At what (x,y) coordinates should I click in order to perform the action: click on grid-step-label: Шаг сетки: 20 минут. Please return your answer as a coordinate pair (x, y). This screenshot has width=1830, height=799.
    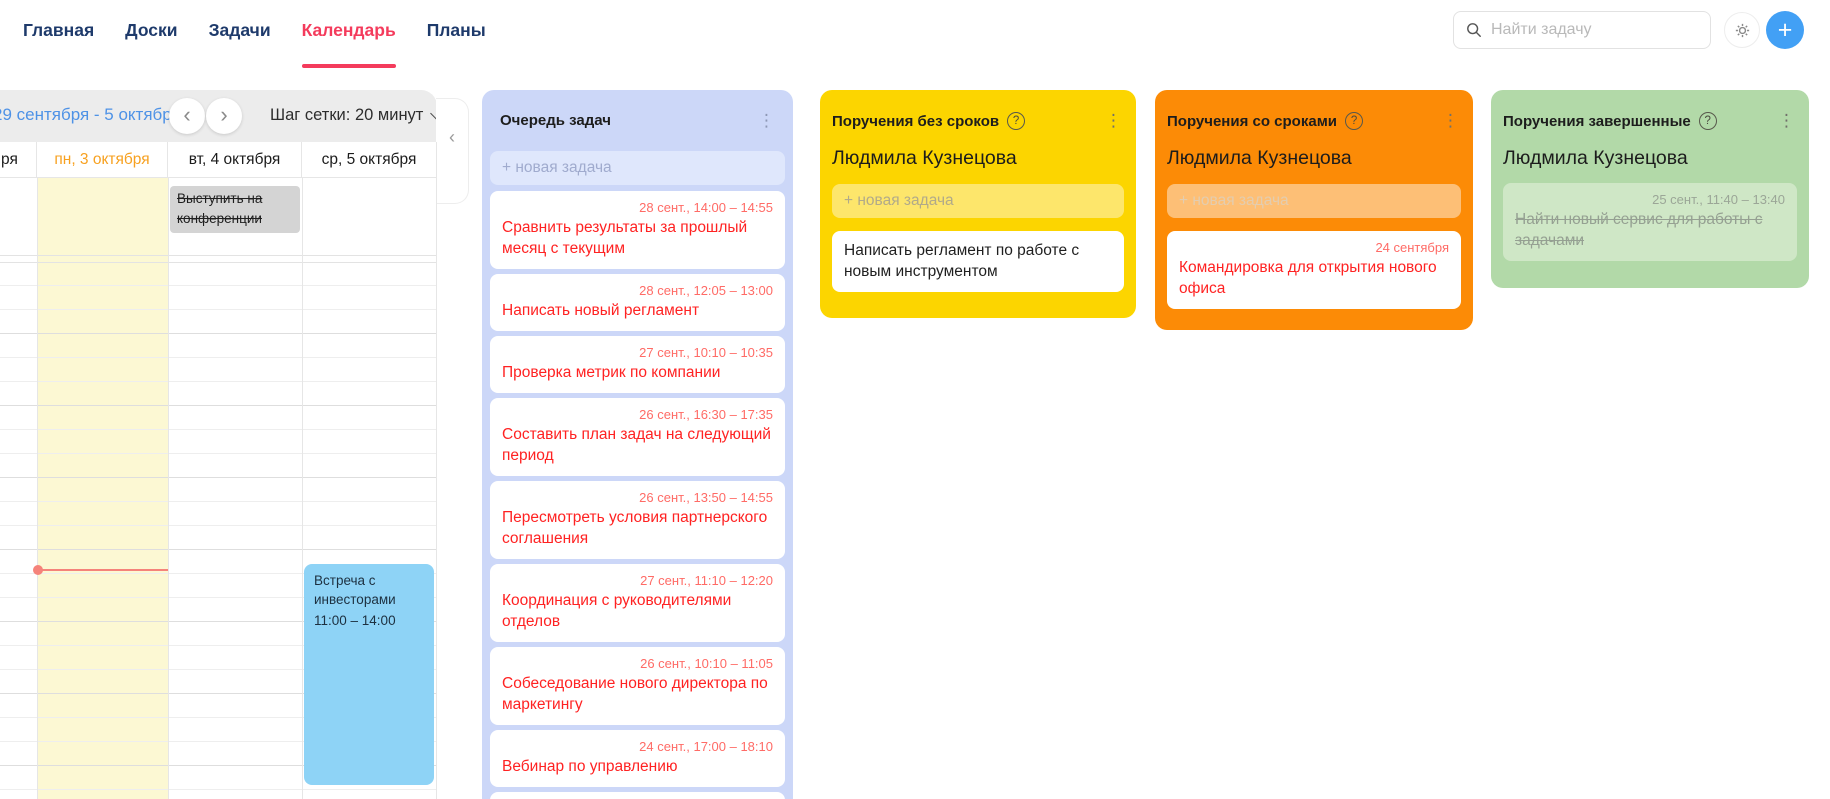
    Looking at the image, I should click on (347, 115).